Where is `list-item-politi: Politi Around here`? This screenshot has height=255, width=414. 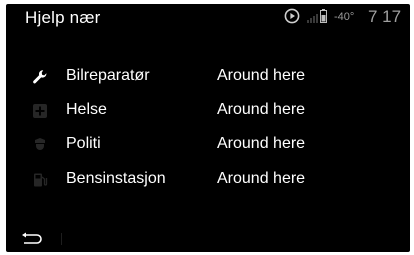 list-item-politi: Politi Around here is located at coordinates (208, 145).